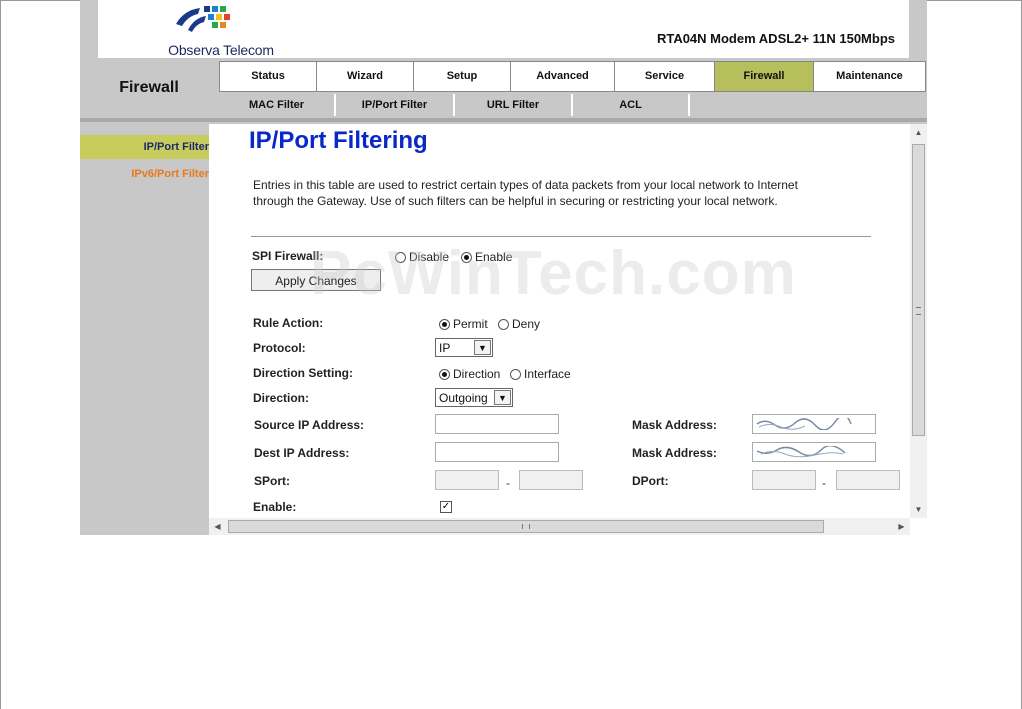 The height and width of the screenshot is (709, 1022). What do you see at coordinates (514, 105) in the screenshot?
I see `subtab-url-filter: URL Filter` at bounding box center [514, 105].